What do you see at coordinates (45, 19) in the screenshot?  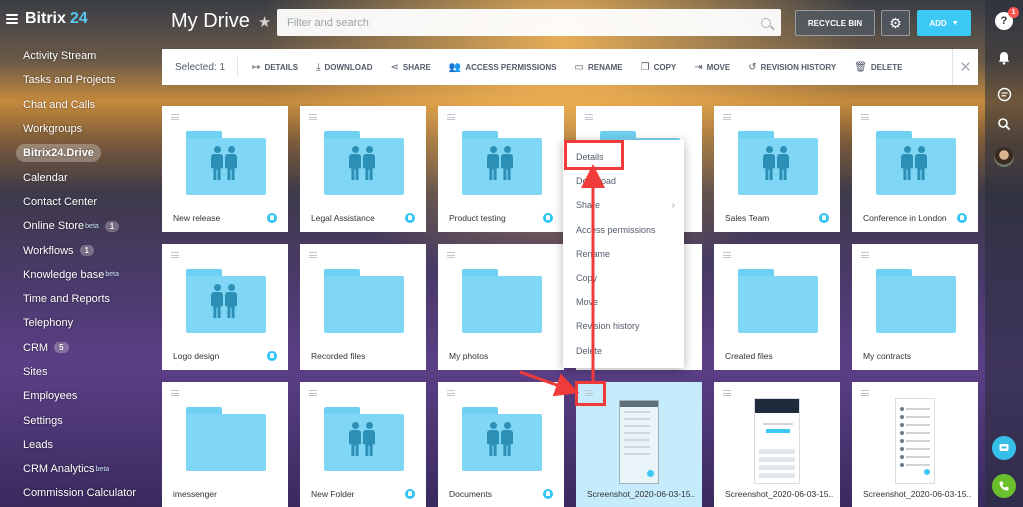 I see `brand-name: Bitrix` at bounding box center [45, 19].